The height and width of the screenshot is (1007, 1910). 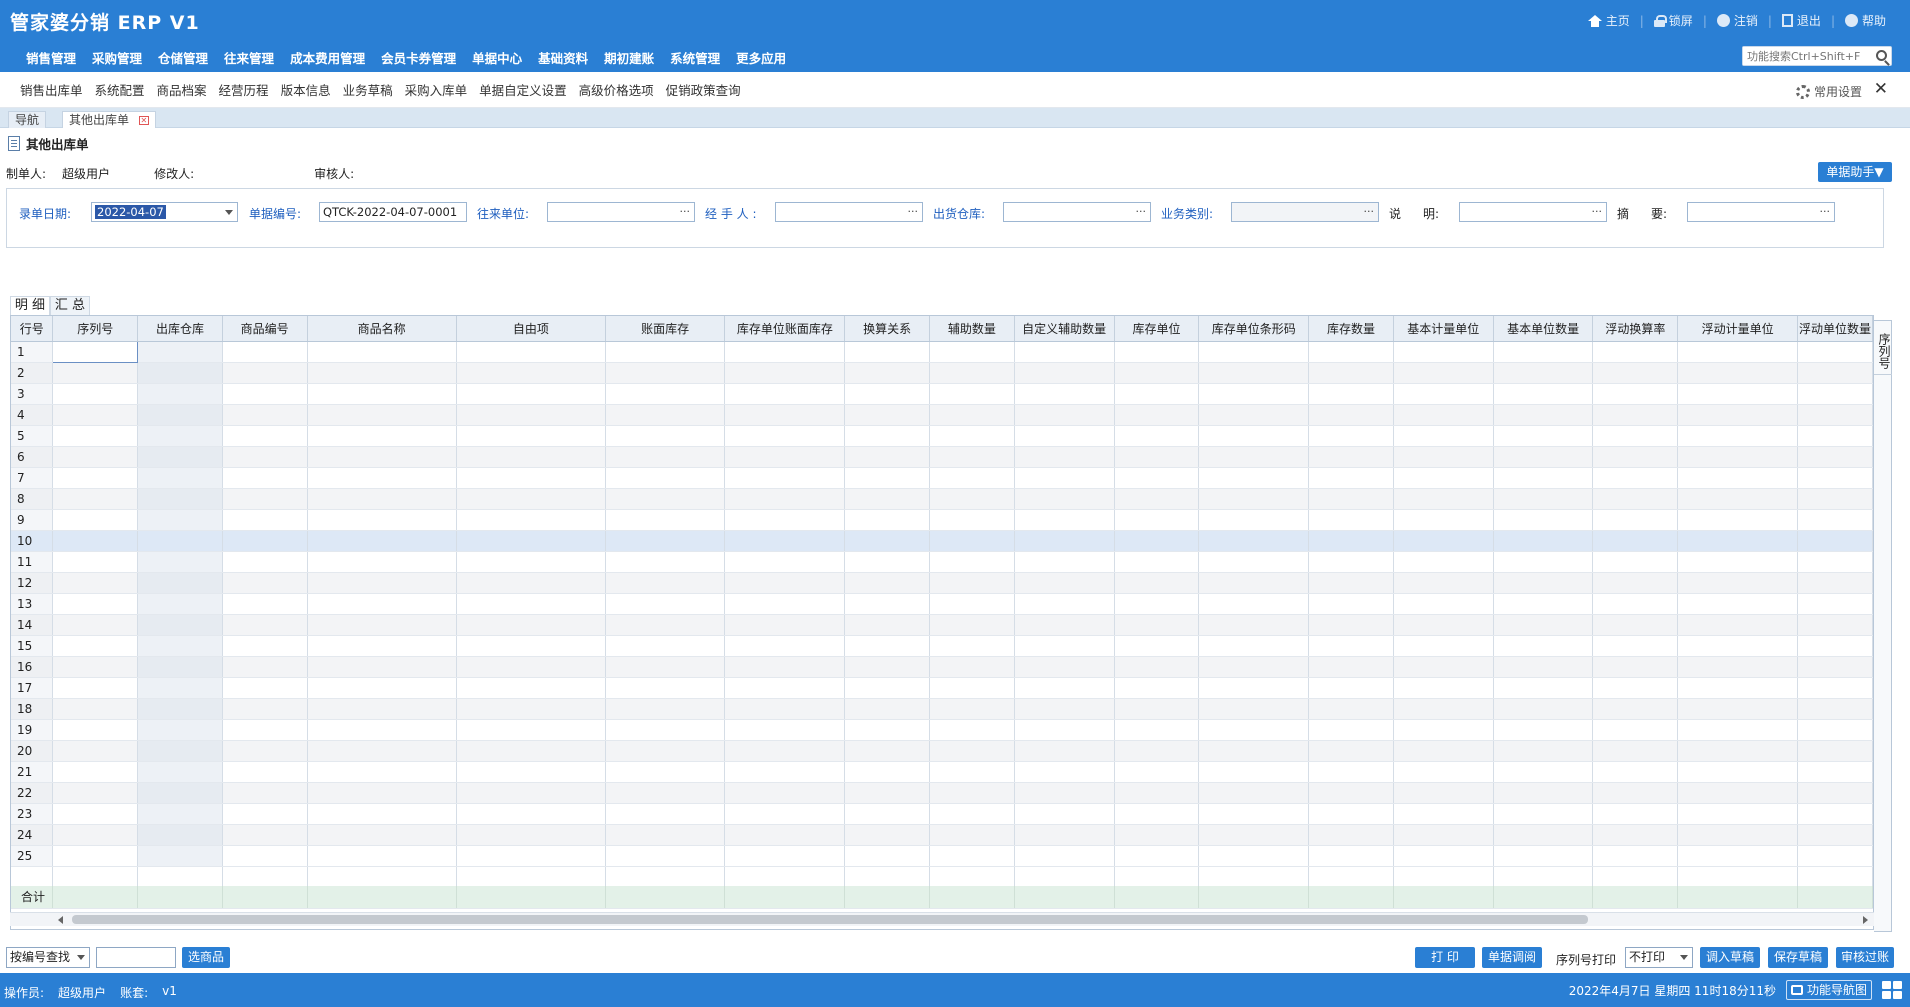 I want to click on quick-link: 商品档案, so click(x=182, y=89).